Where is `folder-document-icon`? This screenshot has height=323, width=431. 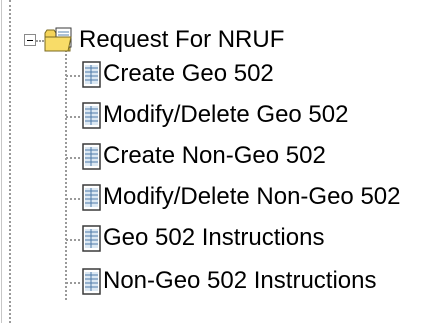 folder-document-icon is located at coordinates (58, 39).